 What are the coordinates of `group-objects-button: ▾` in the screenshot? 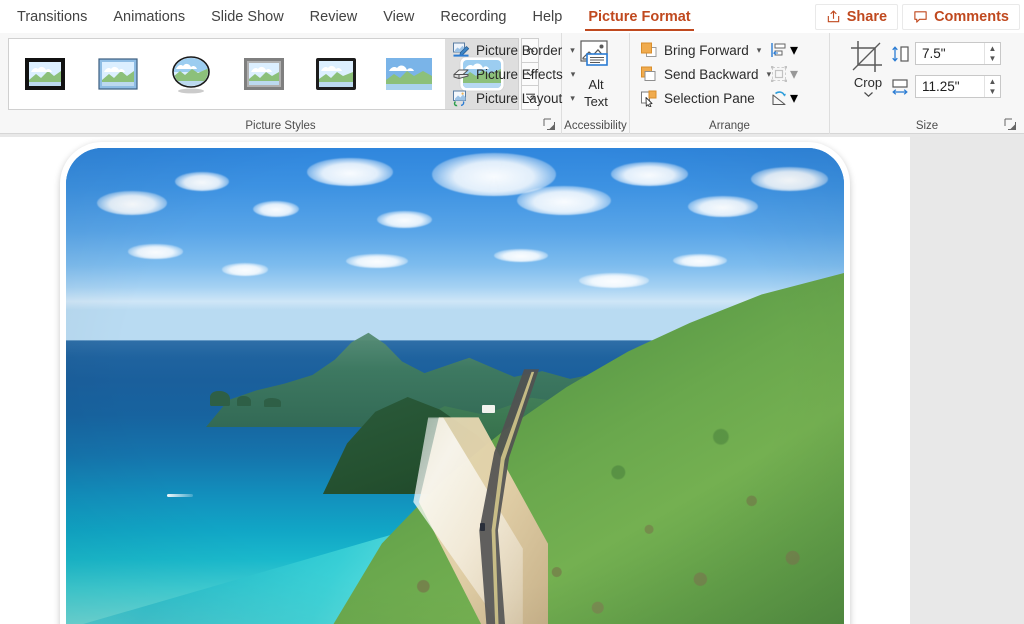 It's located at (784, 74).